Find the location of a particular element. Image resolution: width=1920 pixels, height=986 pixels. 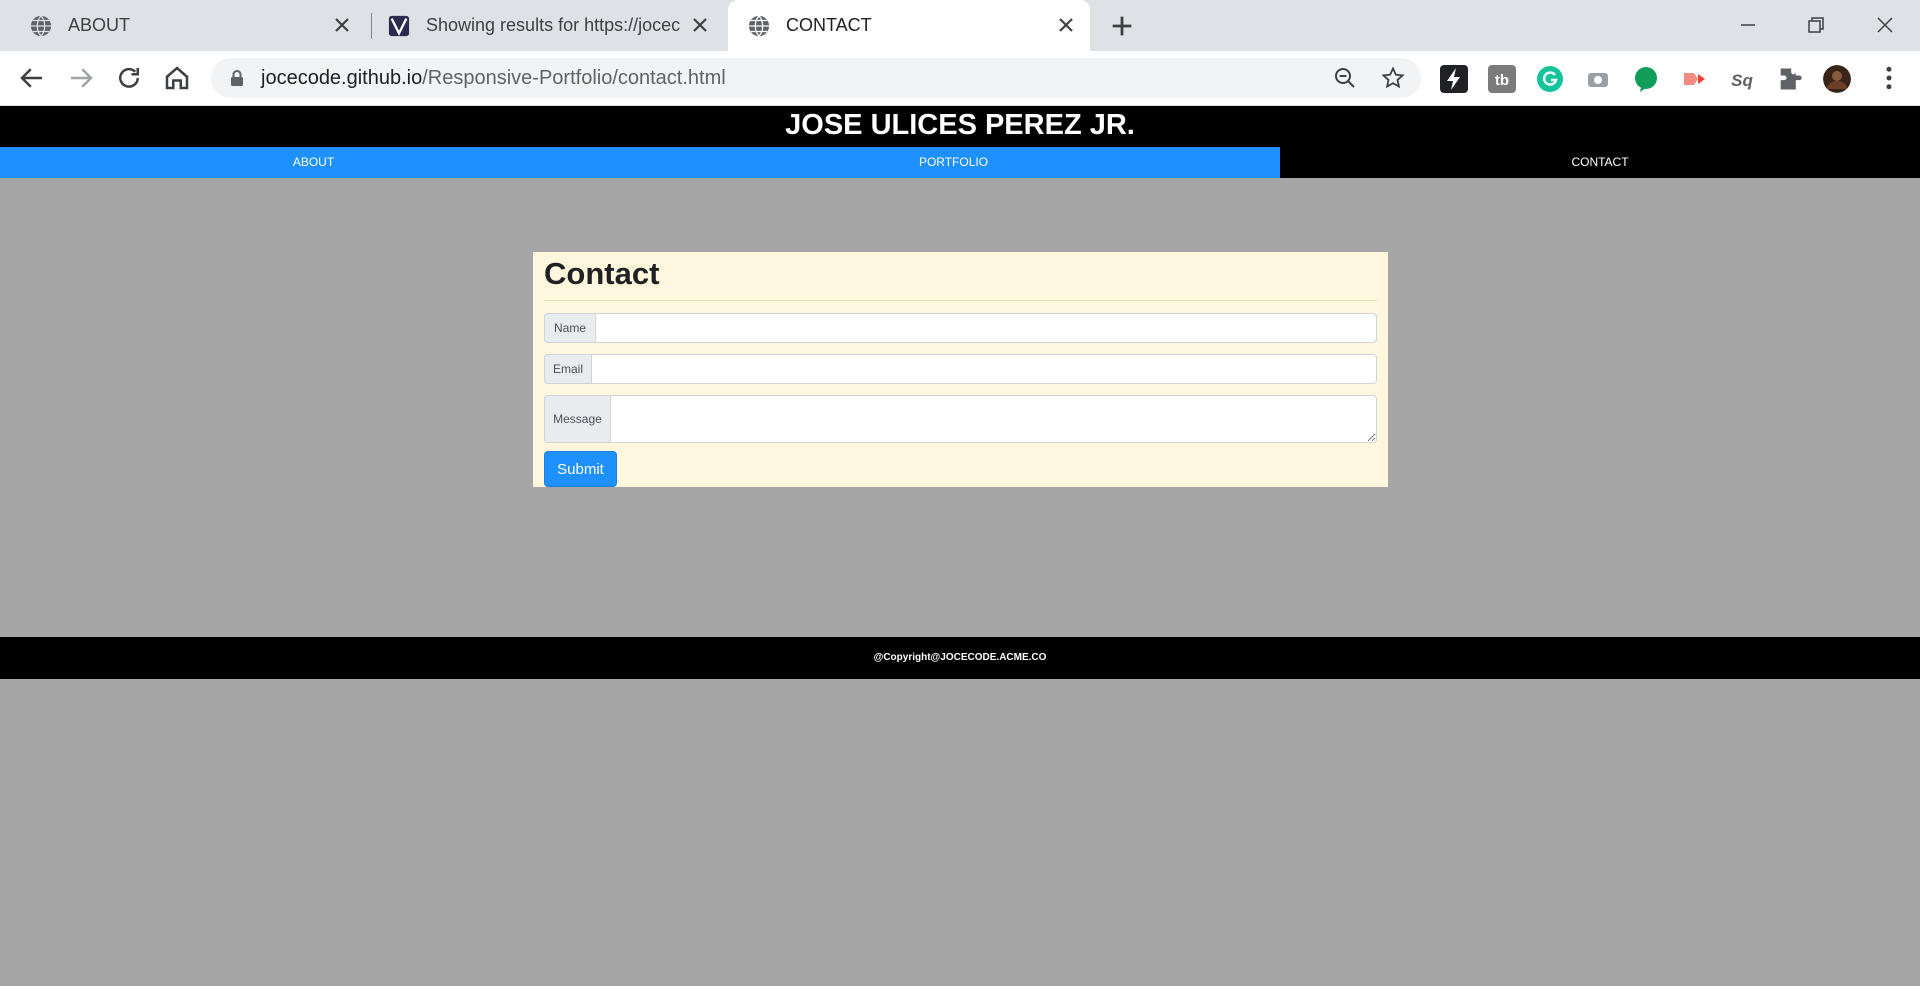

browser-tab-search-results: Showing results for https://jocec is located at coordinates (549, 25).